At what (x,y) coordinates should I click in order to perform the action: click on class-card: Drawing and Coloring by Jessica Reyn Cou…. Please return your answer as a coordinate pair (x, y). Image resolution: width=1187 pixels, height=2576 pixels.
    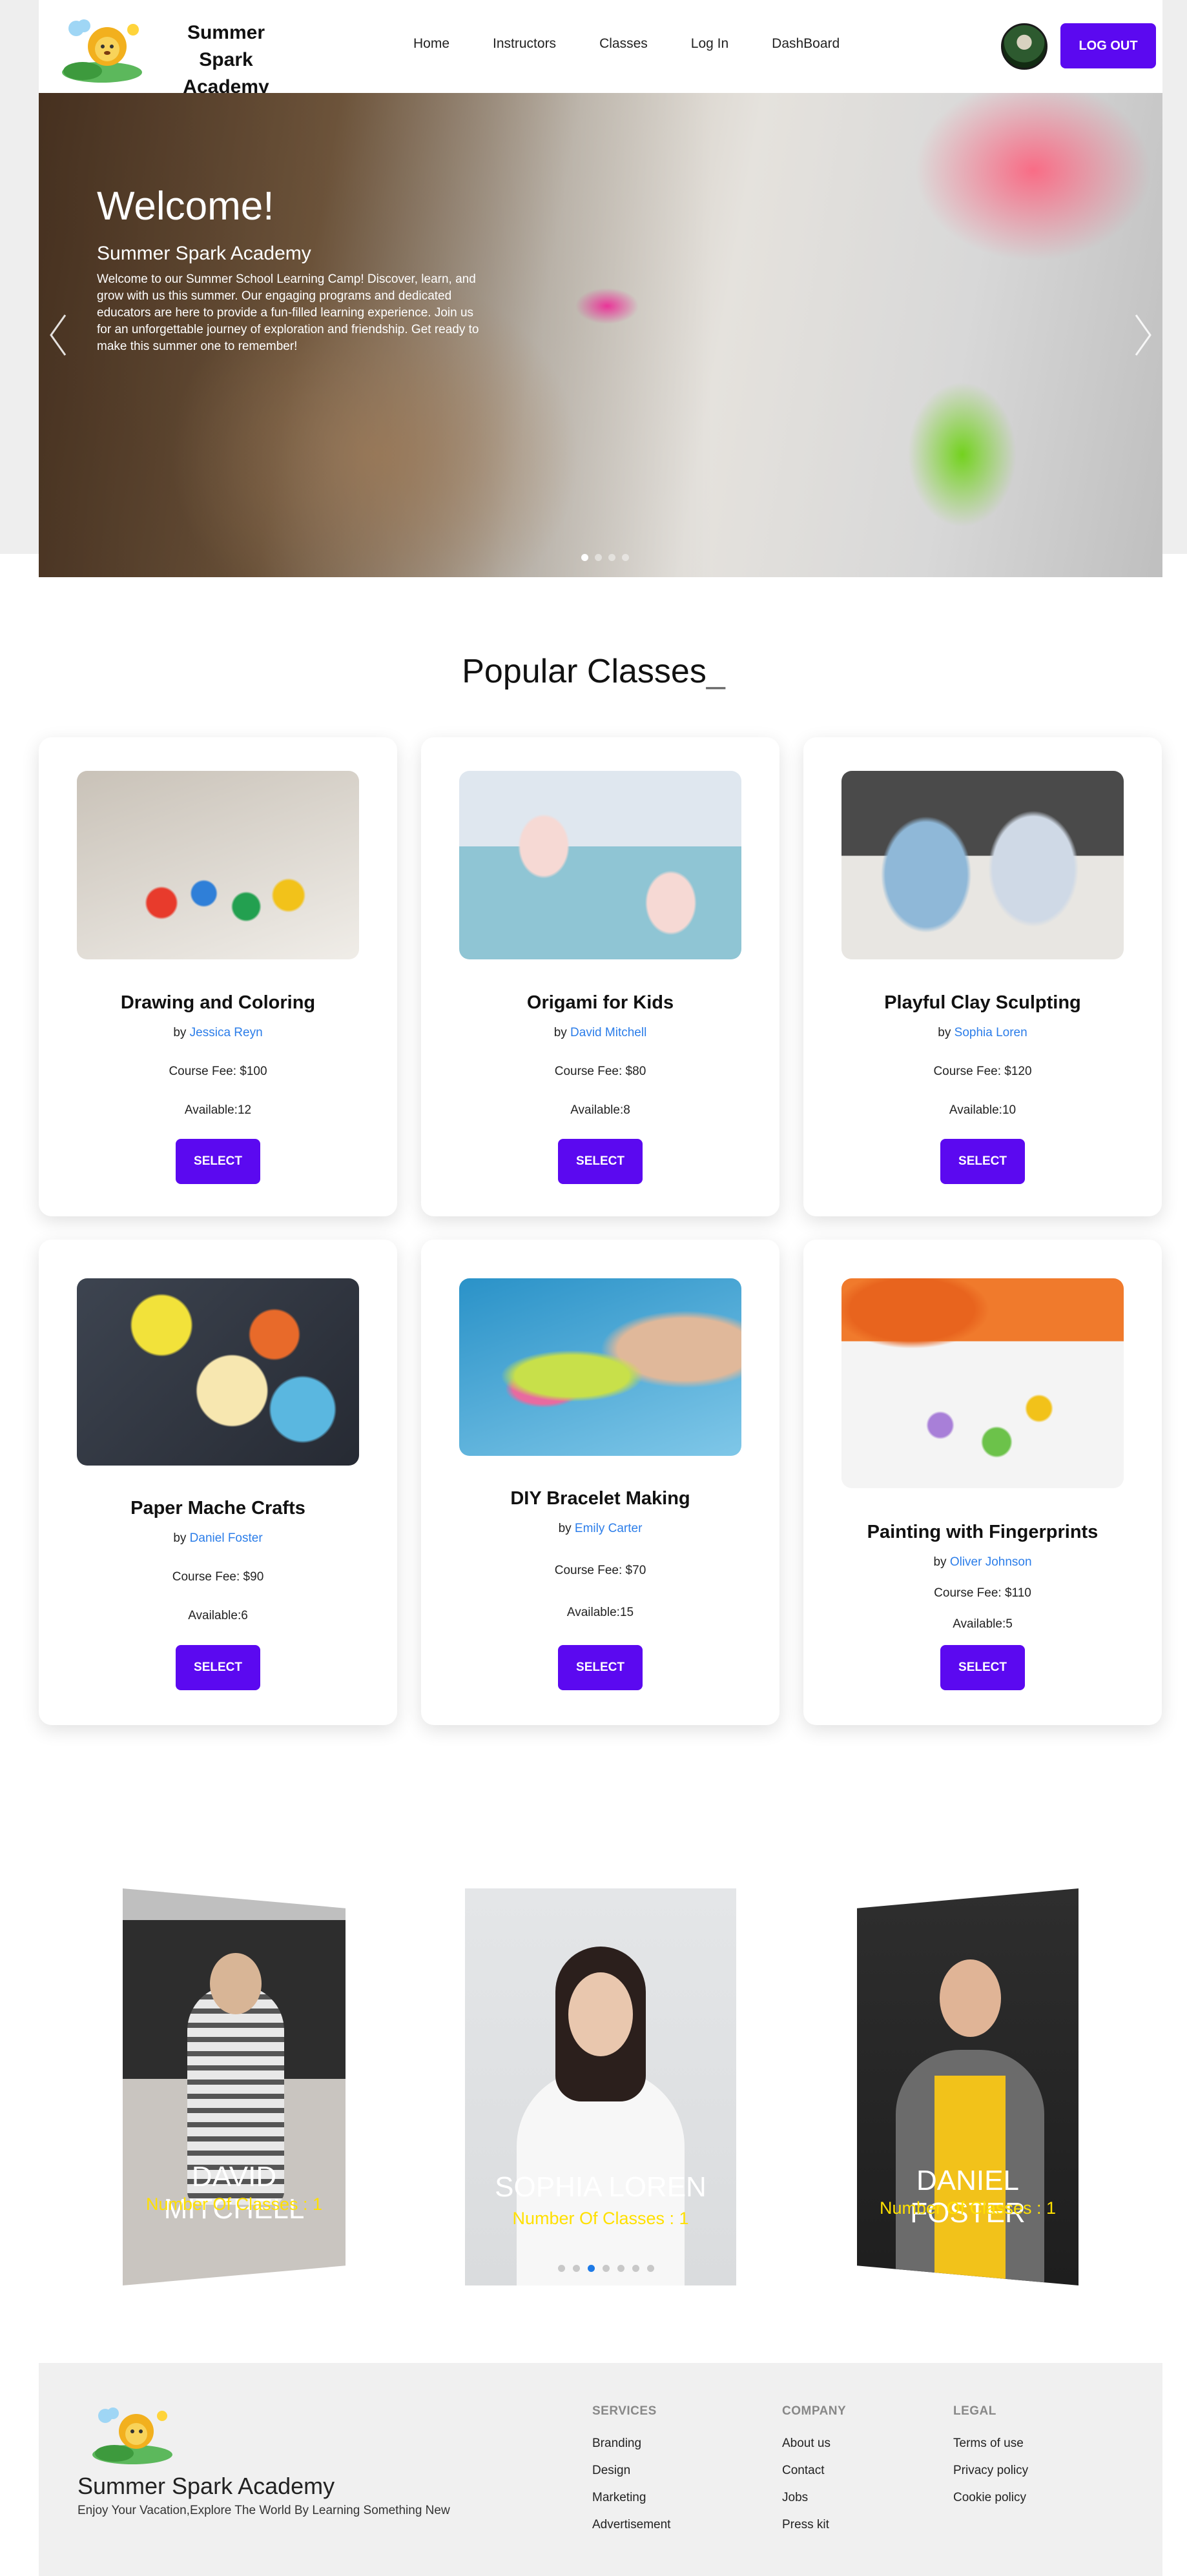
    Looking at the image, I should click on (218, 976).